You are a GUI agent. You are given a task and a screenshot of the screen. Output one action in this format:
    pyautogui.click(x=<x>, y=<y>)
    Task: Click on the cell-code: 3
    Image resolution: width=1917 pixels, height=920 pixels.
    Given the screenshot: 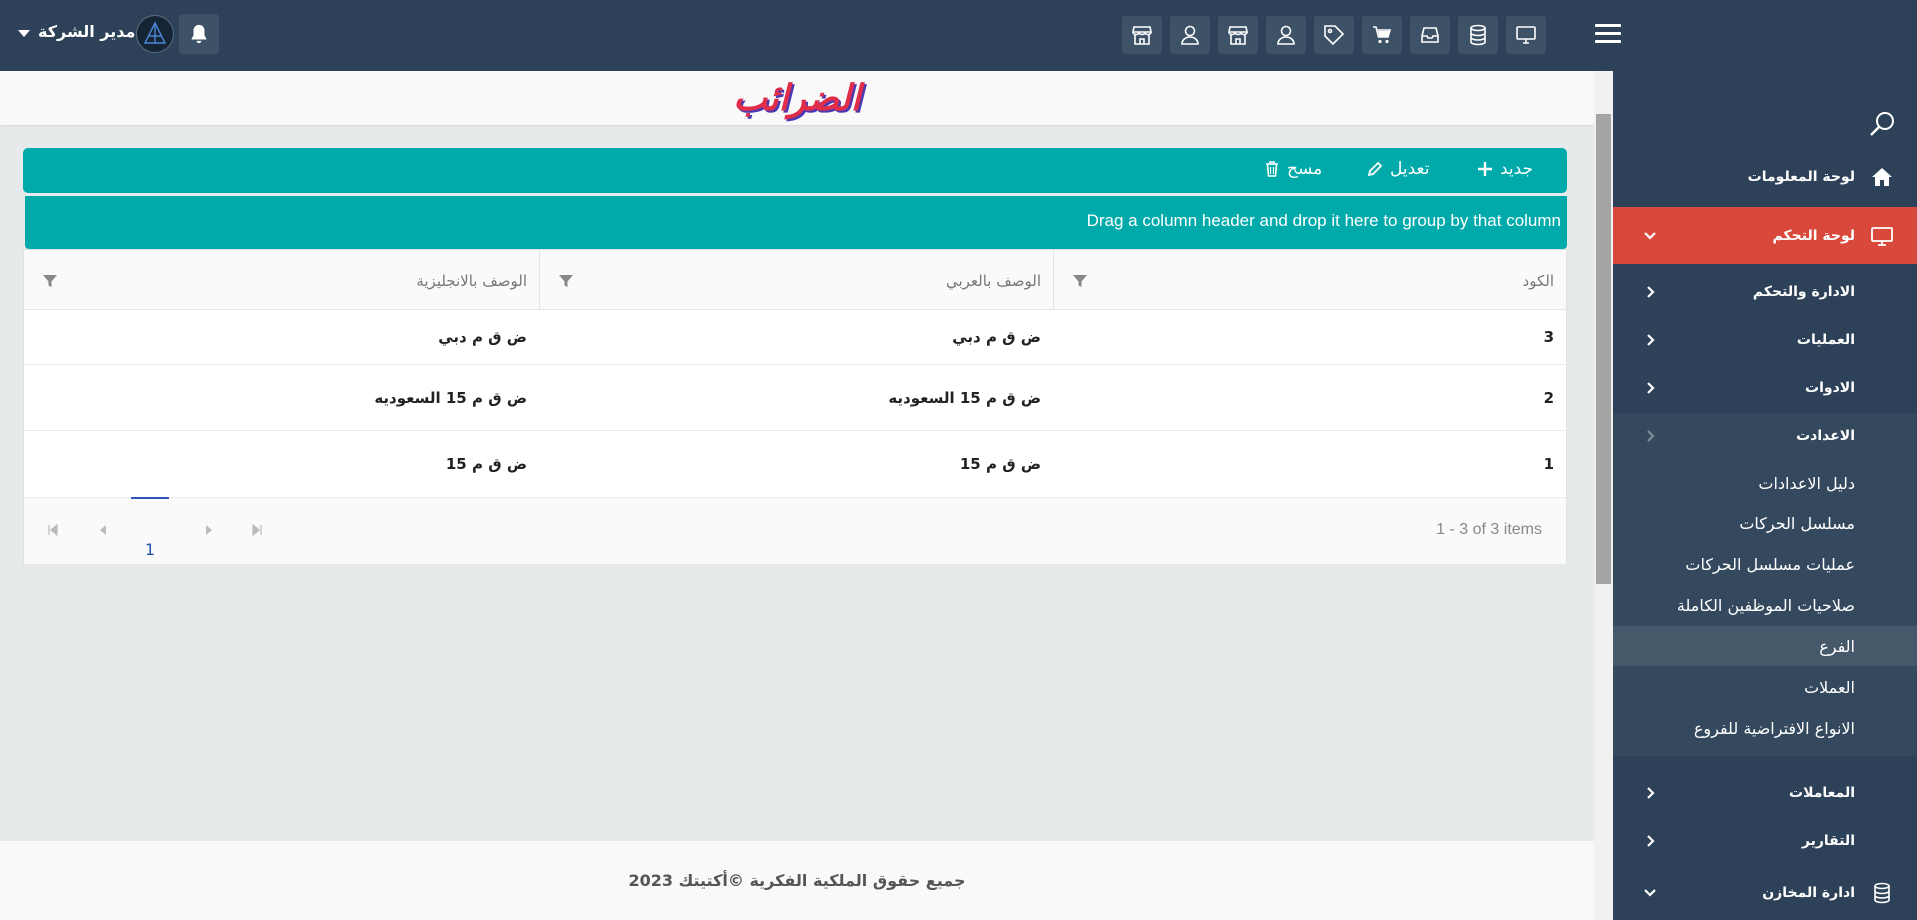 What is the action you would take?
    pyautogui.click(x=1548, y=337)
    